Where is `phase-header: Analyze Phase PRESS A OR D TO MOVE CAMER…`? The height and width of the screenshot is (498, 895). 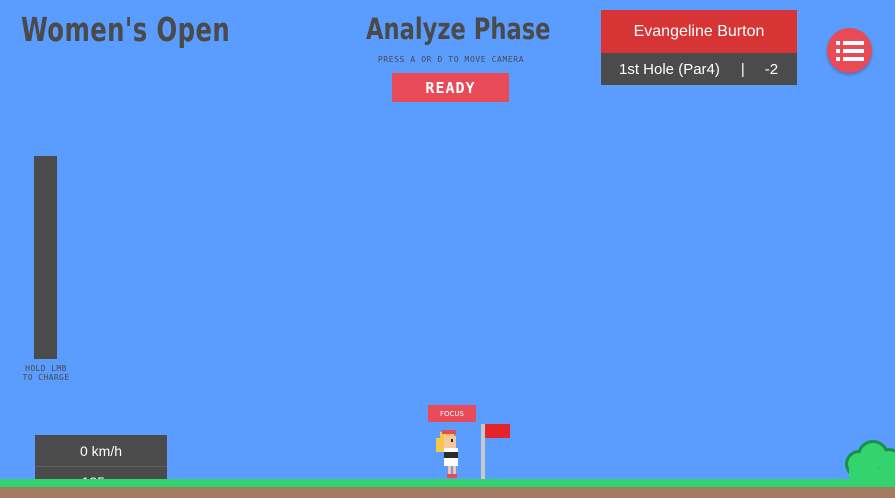
phase-header: Analyze Phase PRESS A OR D TO MOVE CAMER… is located at coordinates (451, 38).